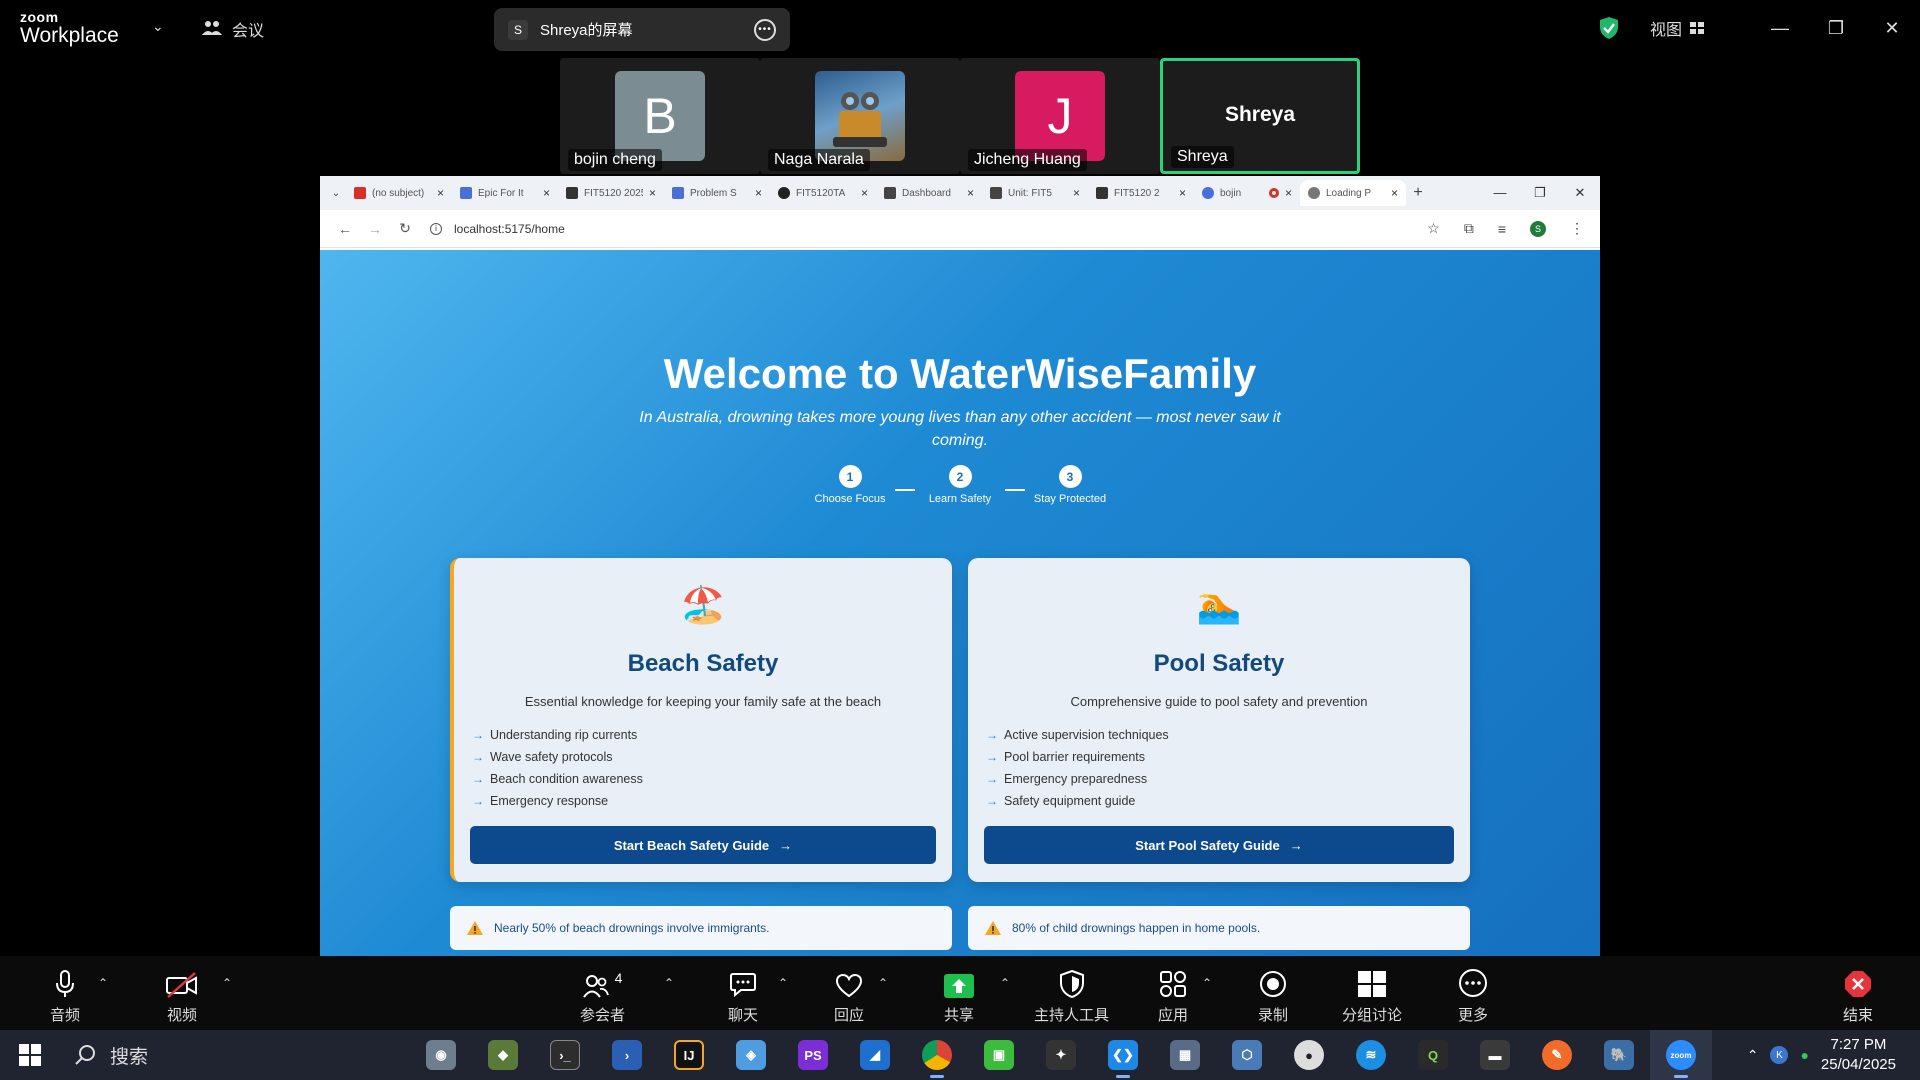  I want to click on audio-button: 音频, so click(65, 996).